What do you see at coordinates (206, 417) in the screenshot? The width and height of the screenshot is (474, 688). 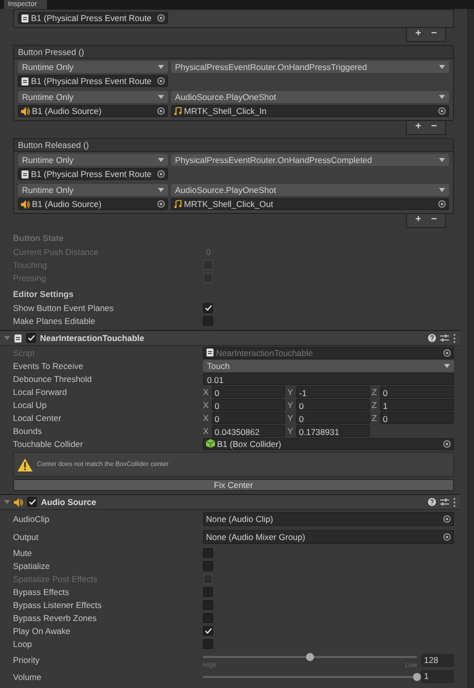 I see `axis-label: X` at bounding box center [206, 417].